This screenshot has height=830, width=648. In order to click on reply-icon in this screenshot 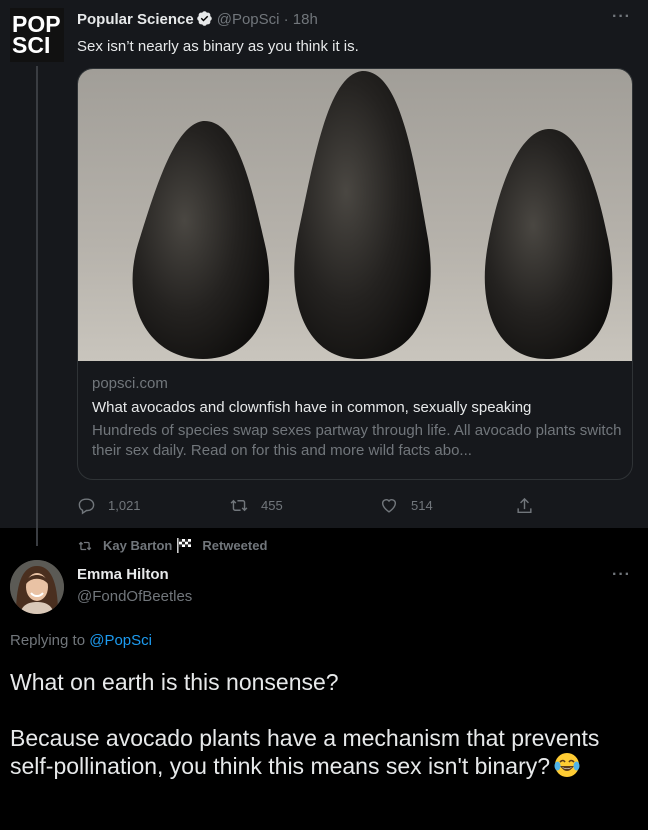, I will do `click(86, 506)`.